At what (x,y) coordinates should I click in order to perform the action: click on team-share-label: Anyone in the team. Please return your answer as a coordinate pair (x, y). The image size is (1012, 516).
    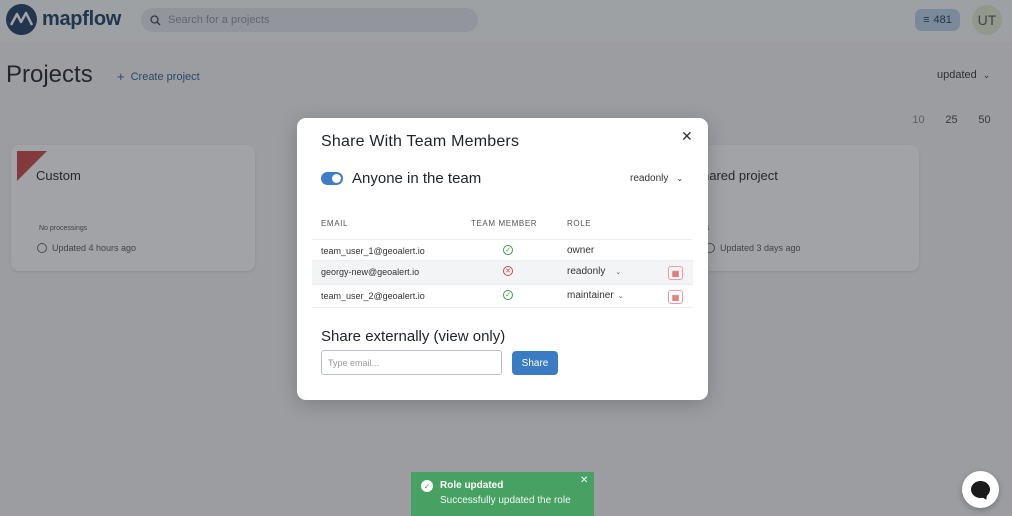
    Looking at the image, I should click on (417, 178).